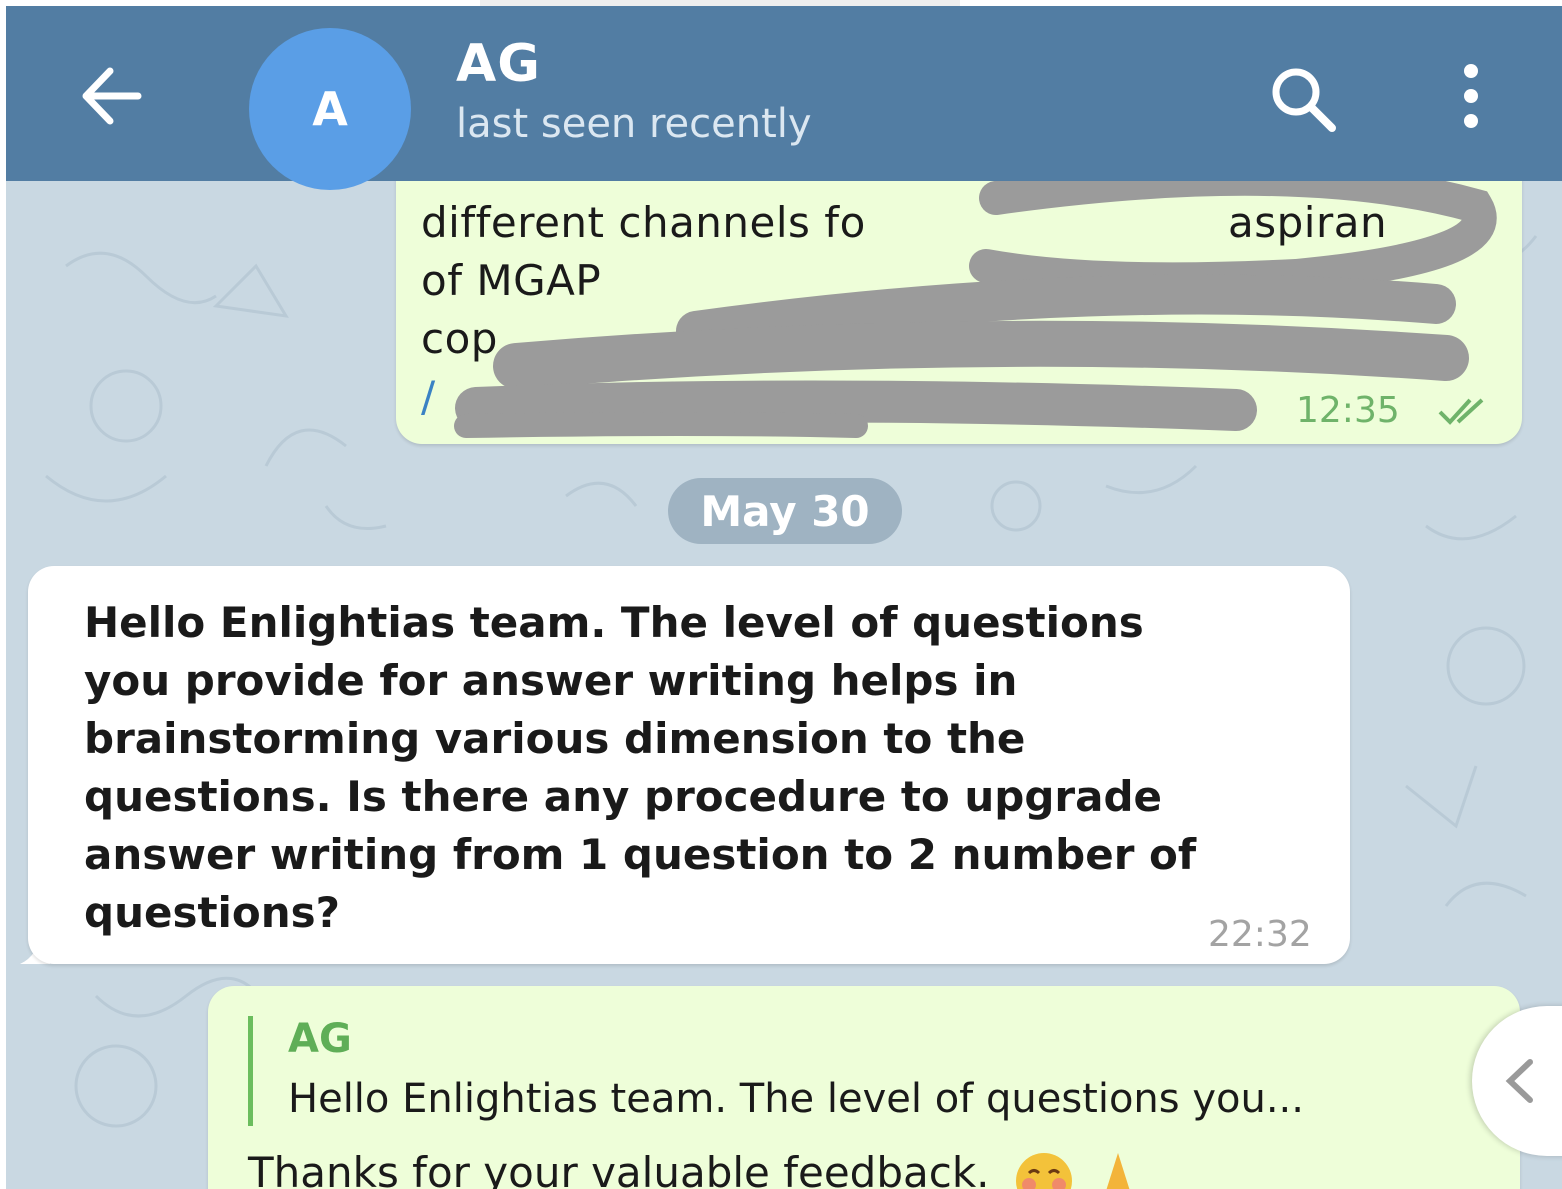 The image size is (1562, 1189). What do you see at coordinates (498, 64) in the screenshot?
I see `chat-title: AG` at bounding box center [498, 64].